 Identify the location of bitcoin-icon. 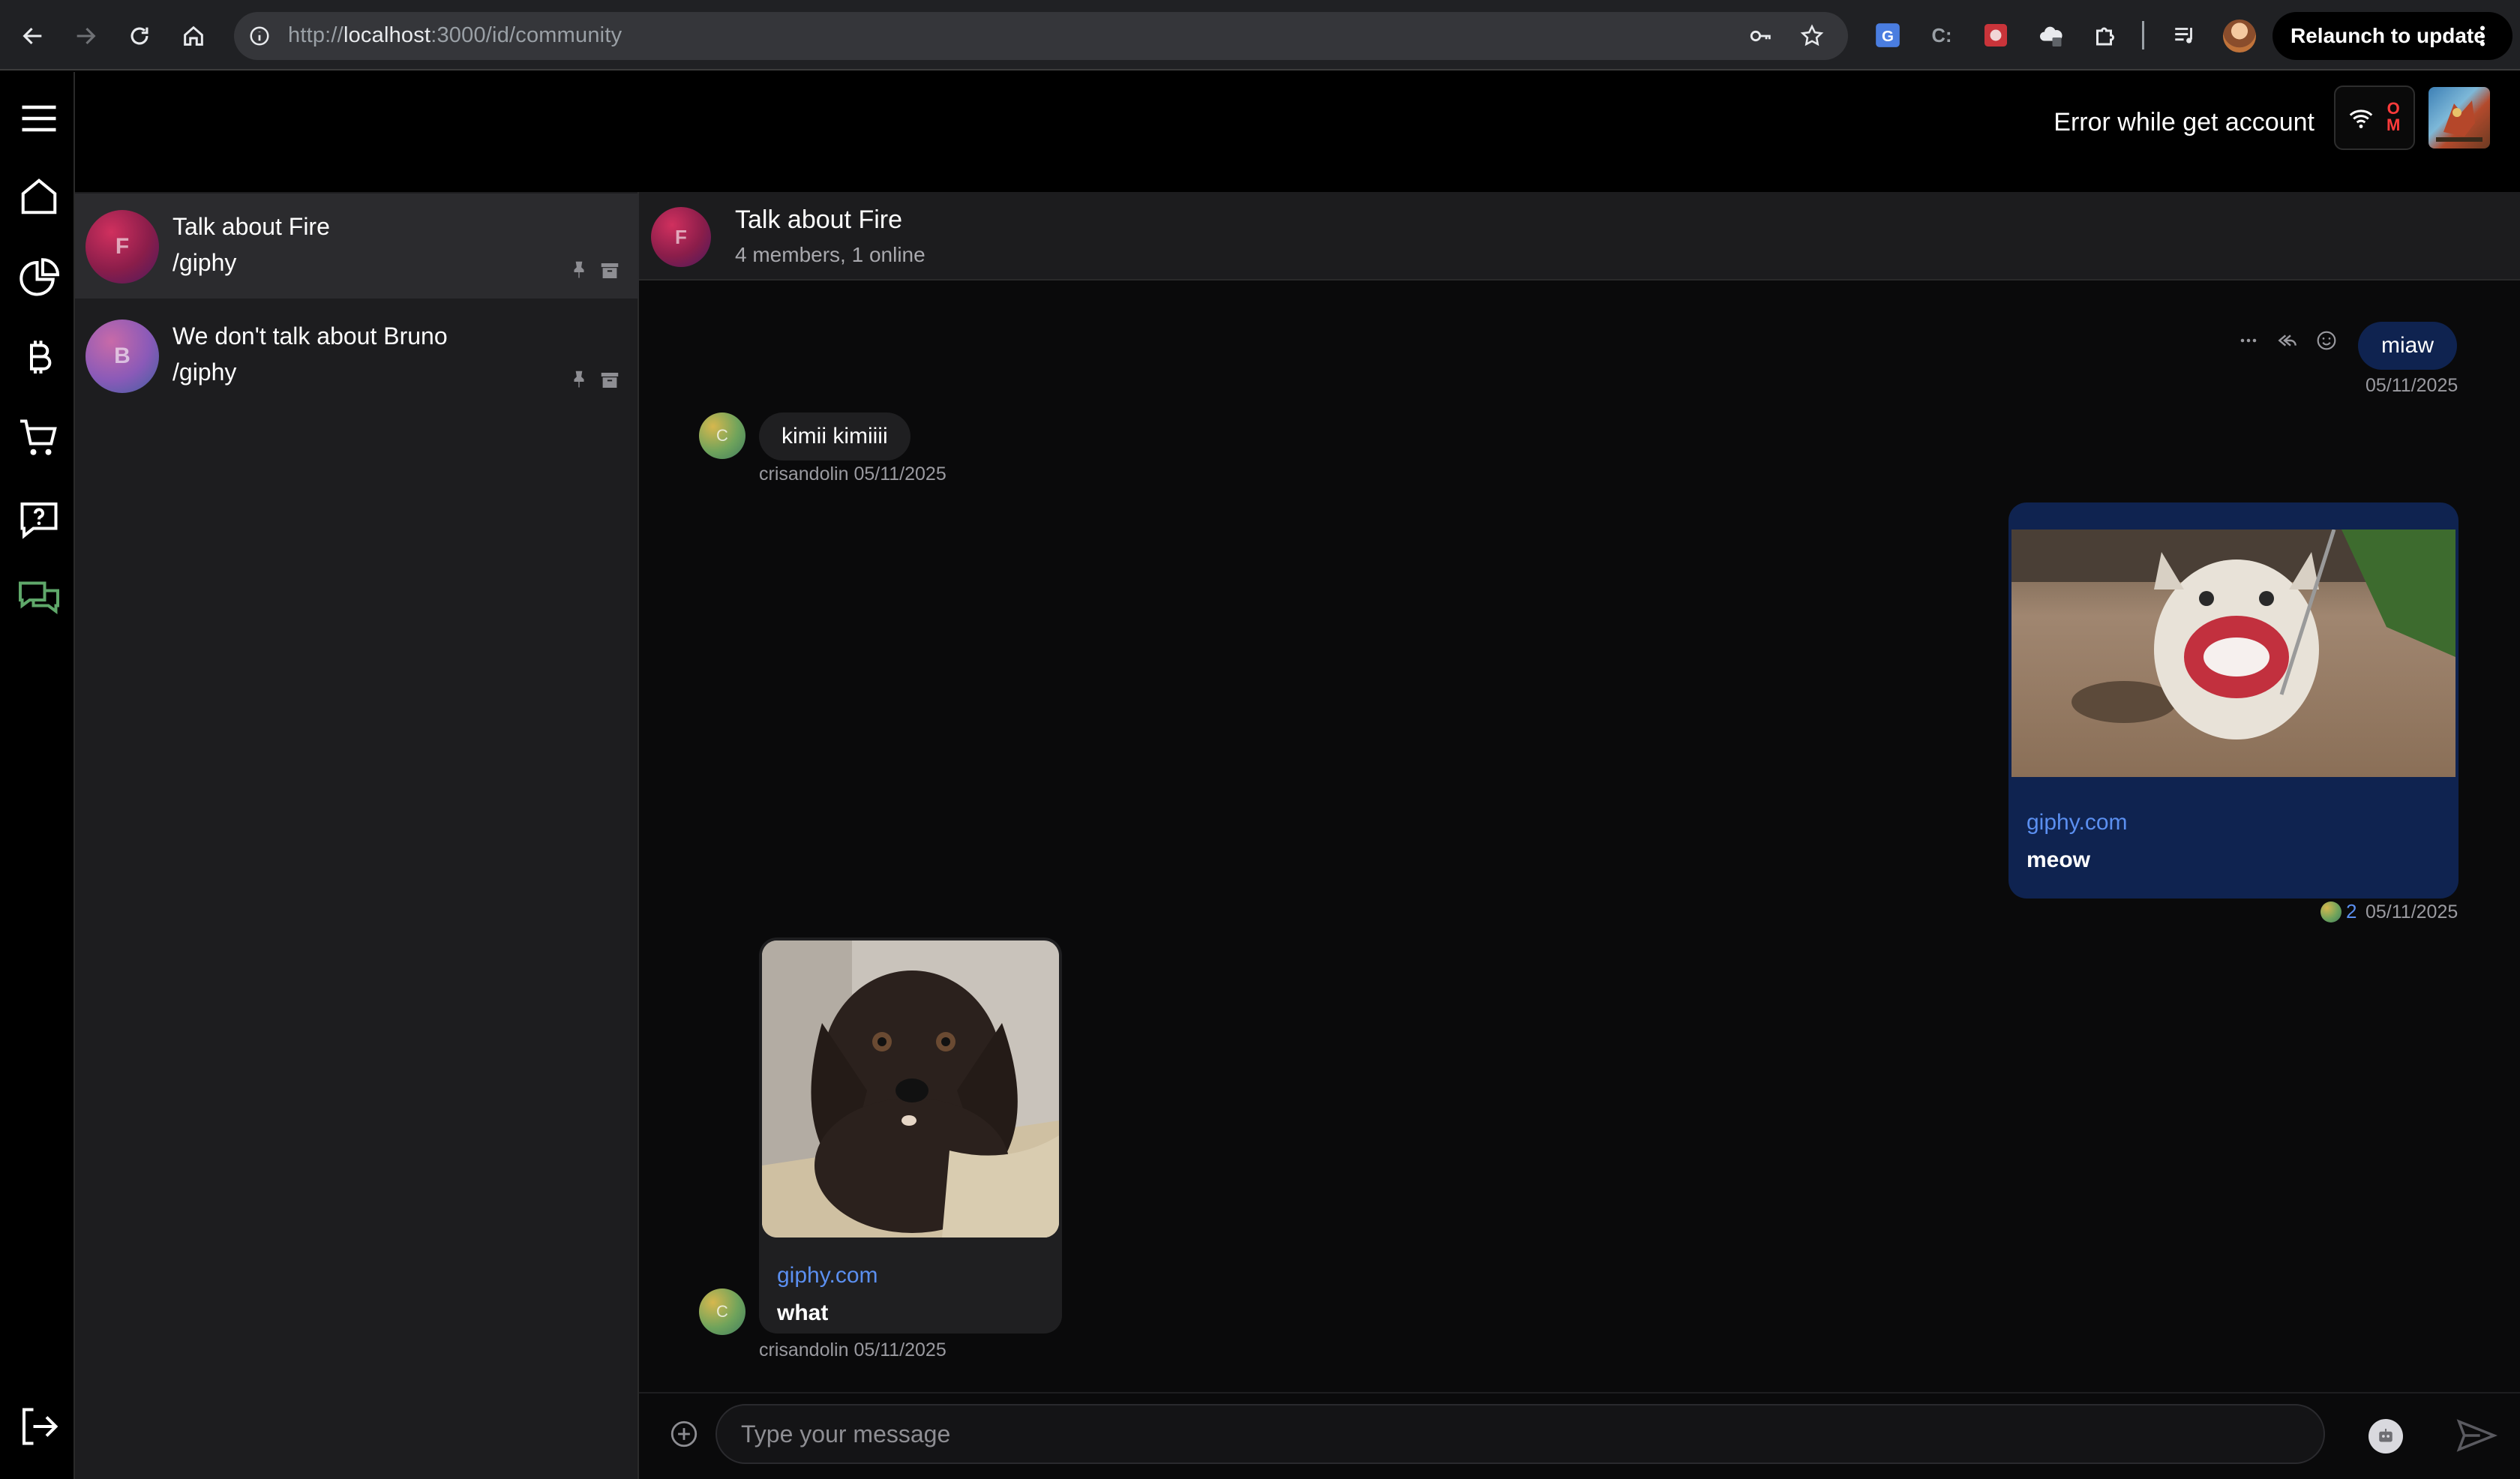
(41, 357).